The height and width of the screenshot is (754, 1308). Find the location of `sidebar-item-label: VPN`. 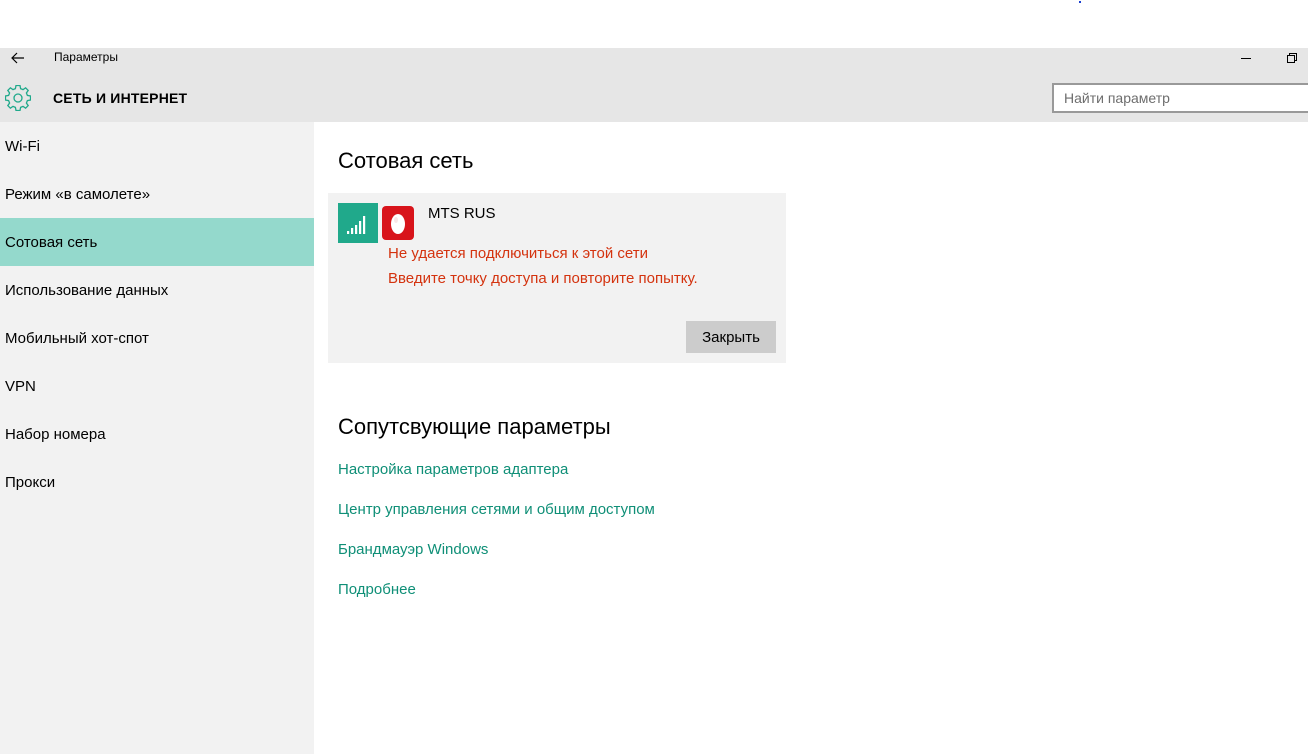

sidebar-item-label: VPN is located at coordinates (20, 386).